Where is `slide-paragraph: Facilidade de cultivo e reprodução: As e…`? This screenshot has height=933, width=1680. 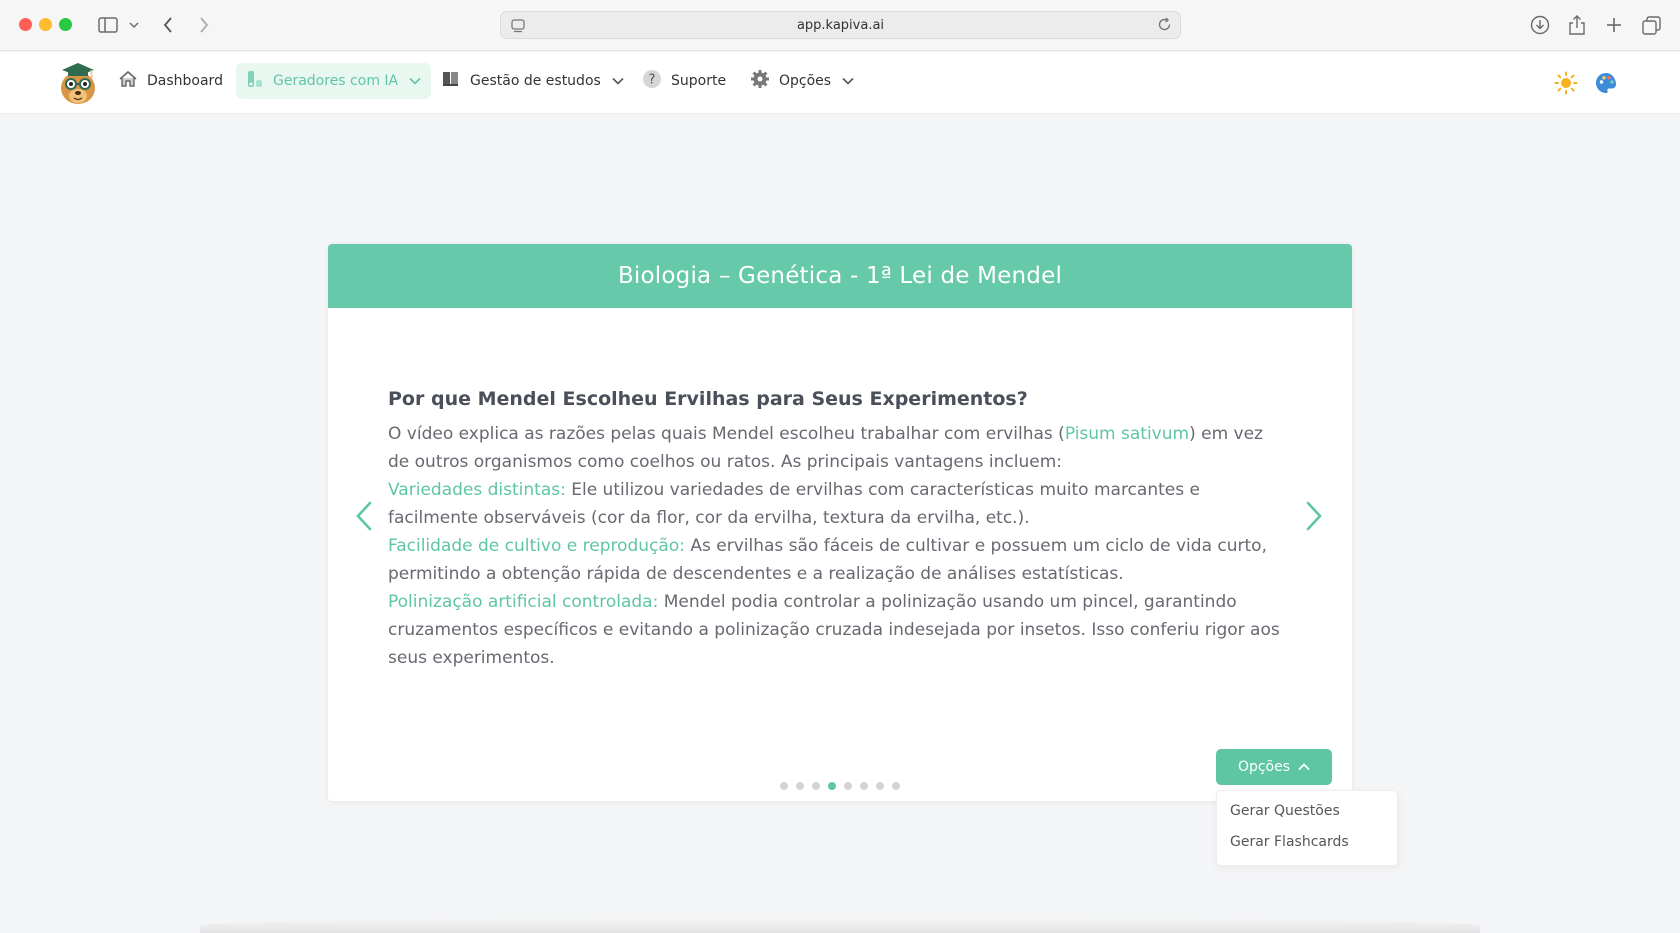
slide-paragraph: Facilidade de cultivo e reprodução: As e… is located at coordinates (838, 560).